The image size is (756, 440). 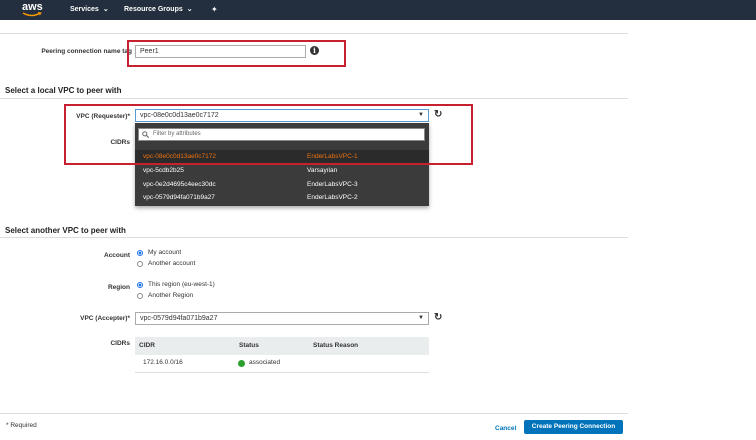 I want to click on aws-smile-icon, so click(x=32, y=14).